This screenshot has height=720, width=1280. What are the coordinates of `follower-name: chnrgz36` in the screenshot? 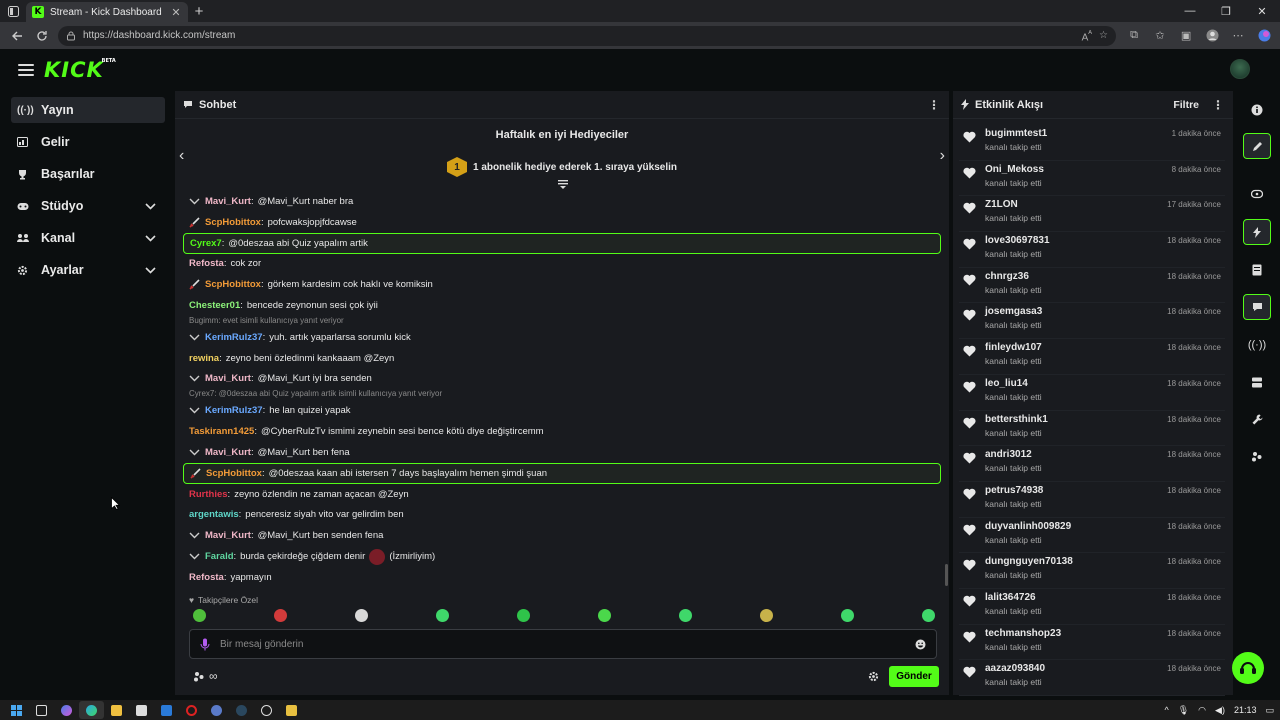 It's located at (1076, 276).